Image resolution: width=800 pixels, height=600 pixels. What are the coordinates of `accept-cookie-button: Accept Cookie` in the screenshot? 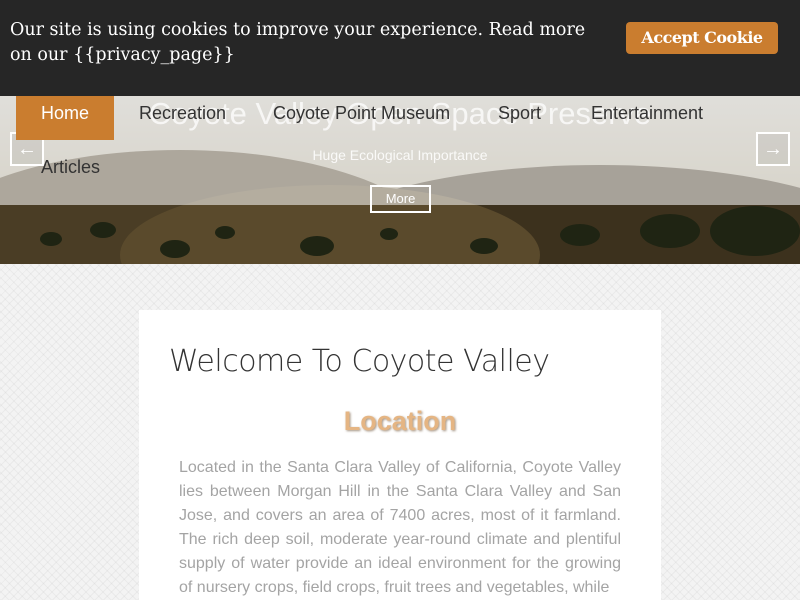 It's located at (702, 38).